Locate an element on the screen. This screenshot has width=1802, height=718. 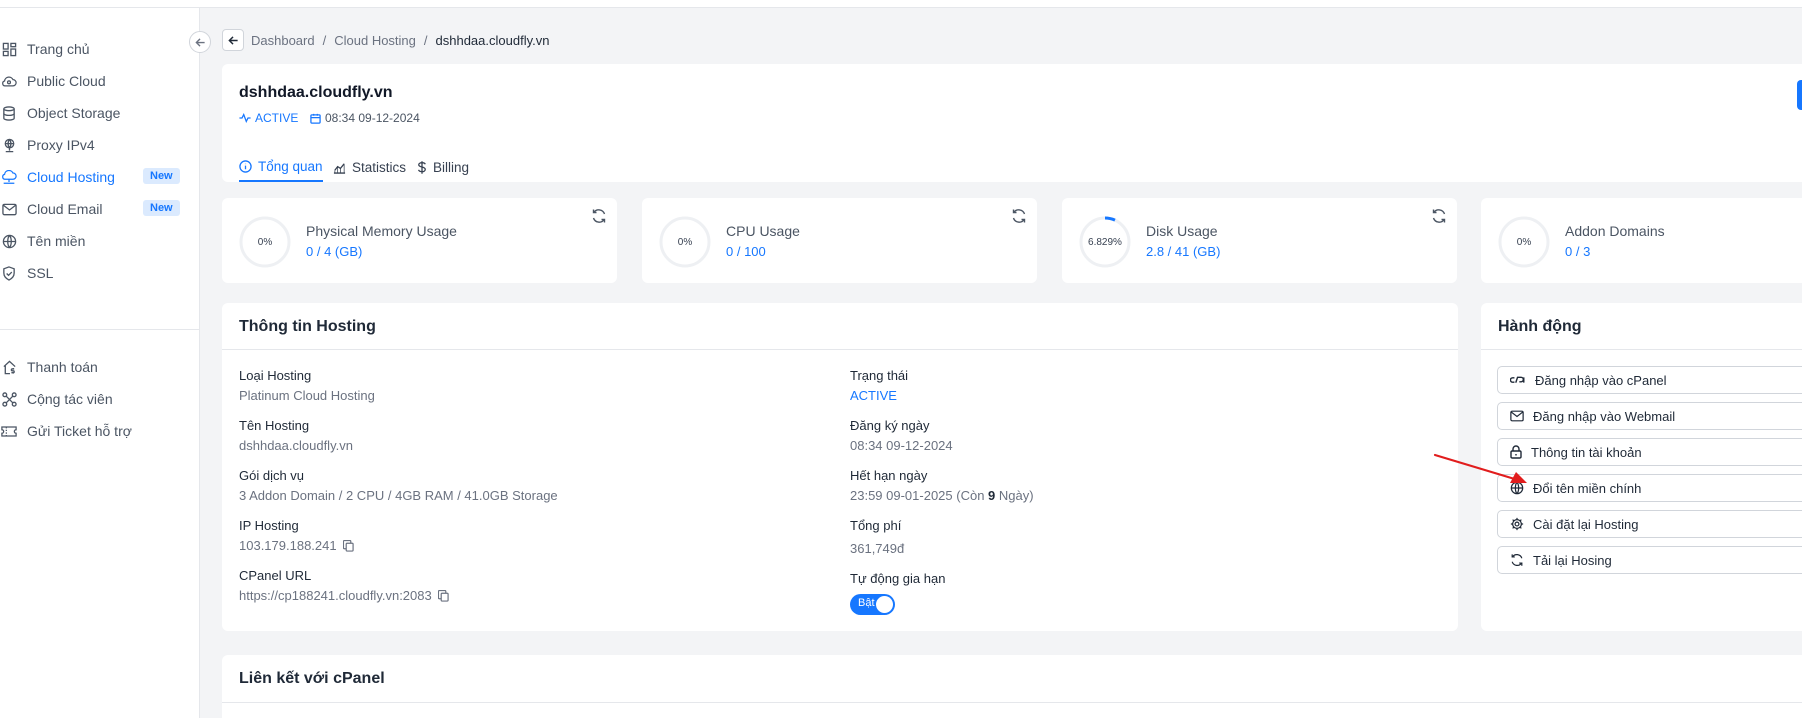
sidebar-item-support-ticket: Gửi Ticket hỗ trợ is located at coordinates (95, 431).